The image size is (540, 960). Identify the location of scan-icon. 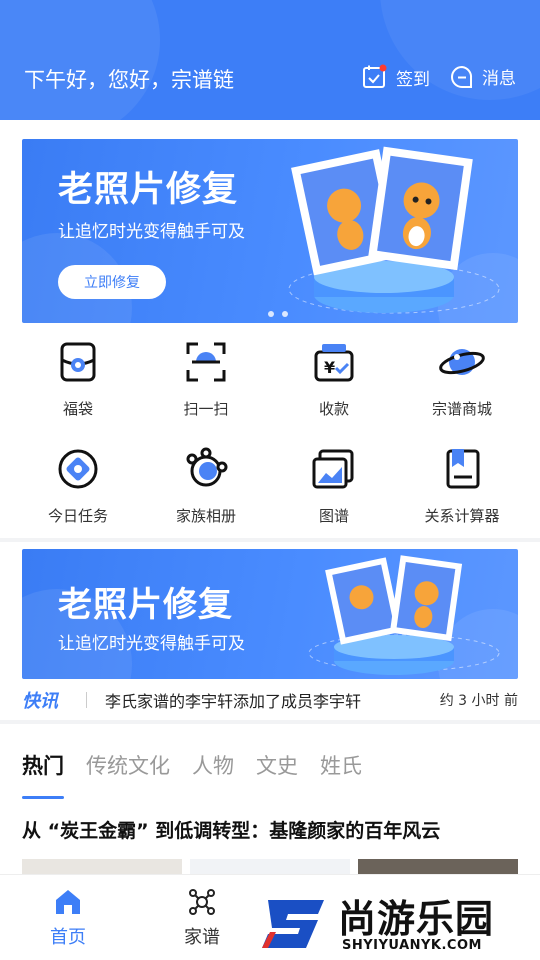
(206, 362).